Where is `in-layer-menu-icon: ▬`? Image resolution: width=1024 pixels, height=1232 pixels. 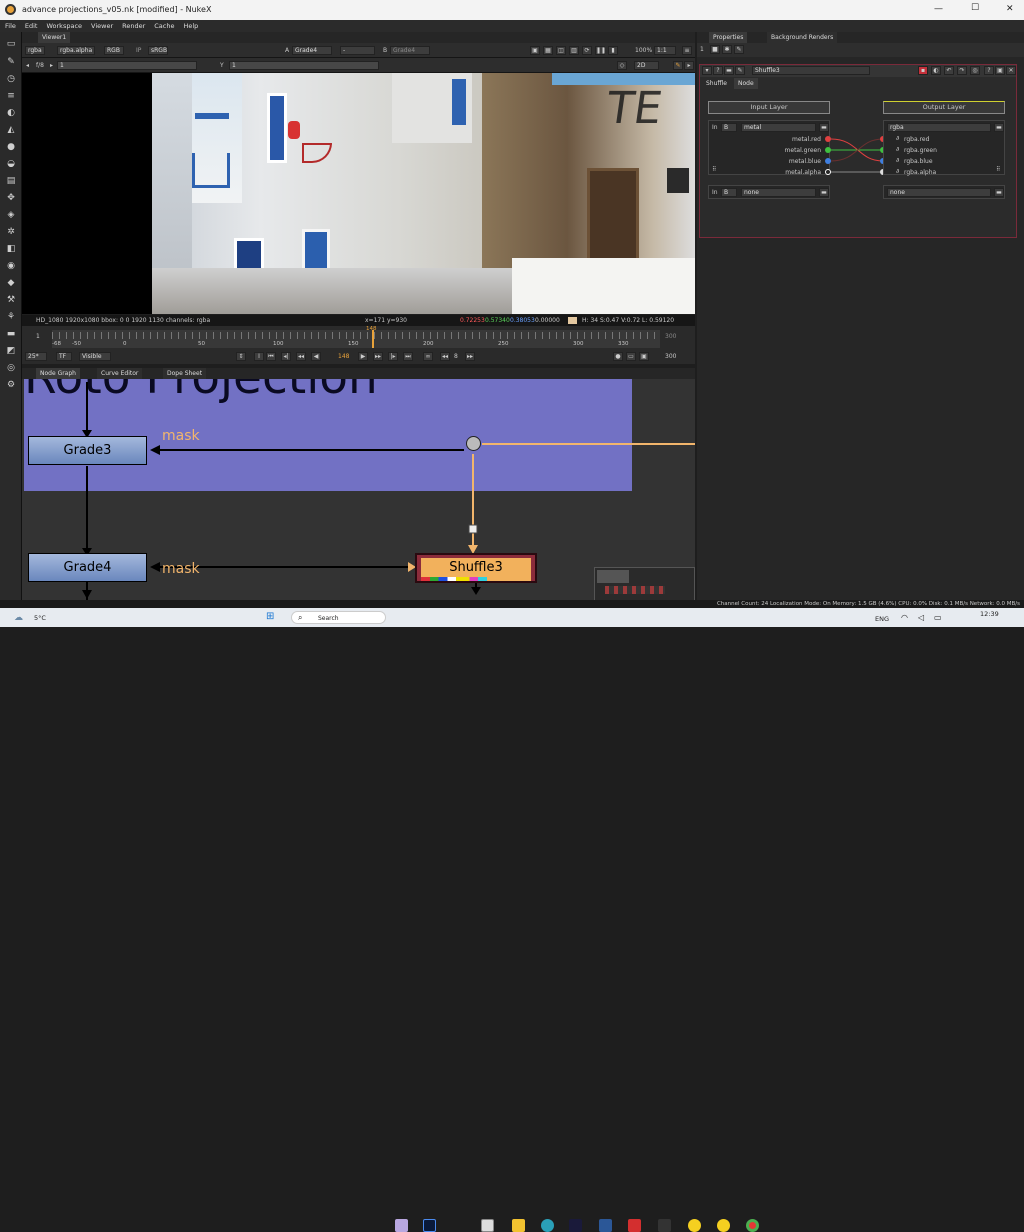 in-layer-menu-icon: ▬ is located at coordinates (824, 127).